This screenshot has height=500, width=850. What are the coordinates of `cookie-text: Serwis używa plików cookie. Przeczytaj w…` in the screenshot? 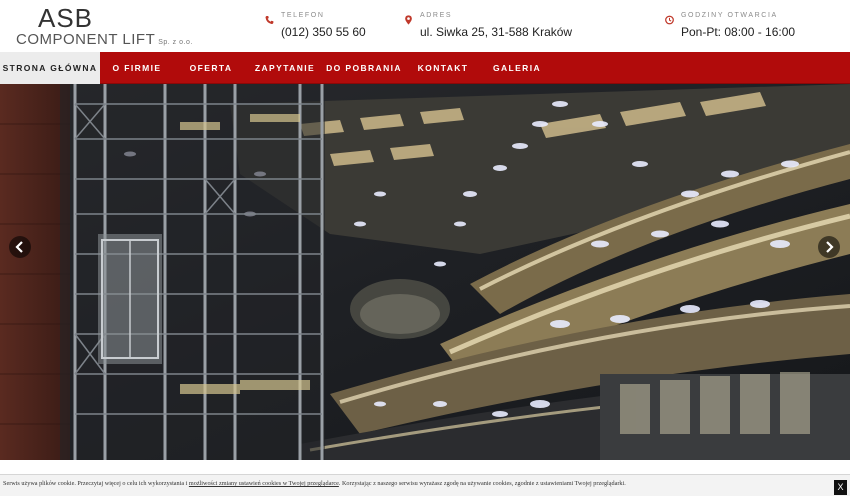 It's located at (314, 483).